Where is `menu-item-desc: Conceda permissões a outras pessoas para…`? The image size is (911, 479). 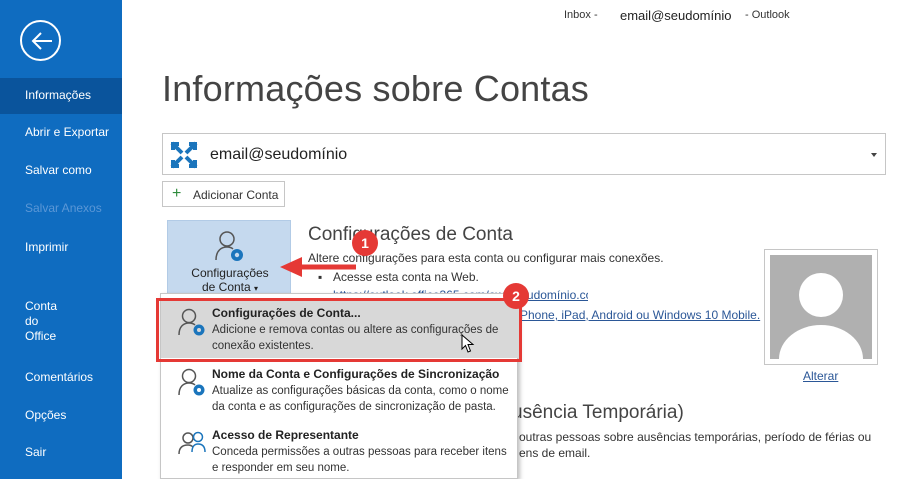 menu-item-desc: Conceda permissões a outras pessoas para… is located at coordinates (359, 460).